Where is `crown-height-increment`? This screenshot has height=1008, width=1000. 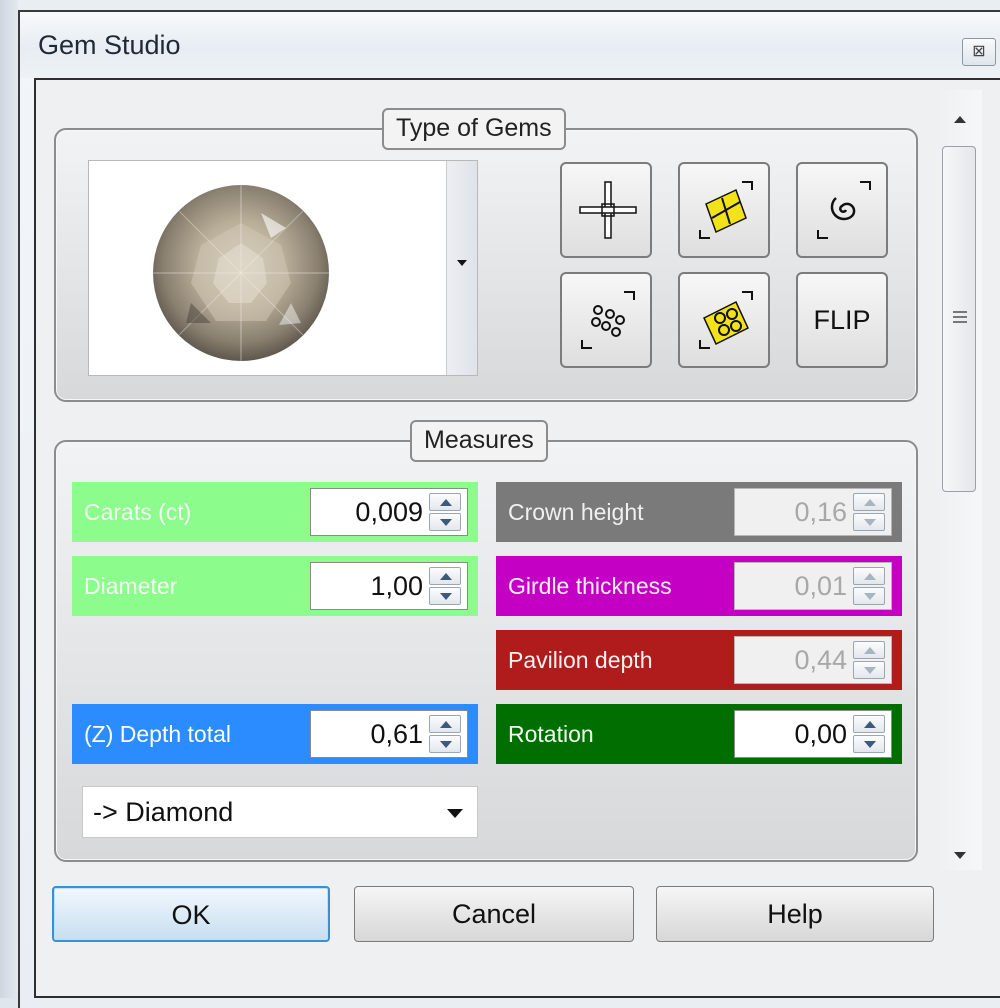 crown-height-increment is located at coordinates (869, 502).